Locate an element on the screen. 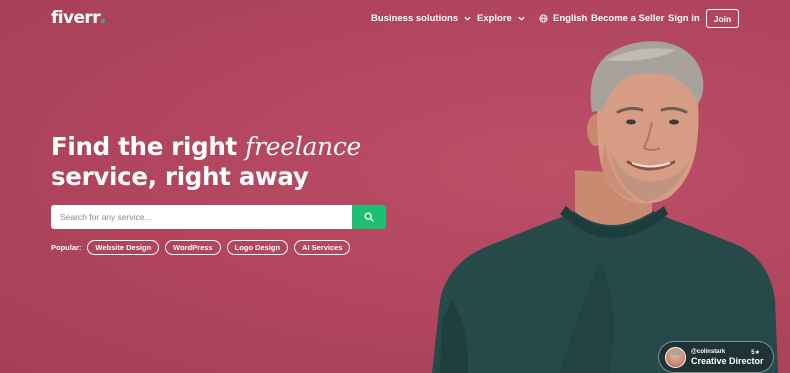 Image resolution: width=790 pixels, height=373 pixels. seller-badge: @colinstark Creative Director 5★ is located at coordinates (716, 357).